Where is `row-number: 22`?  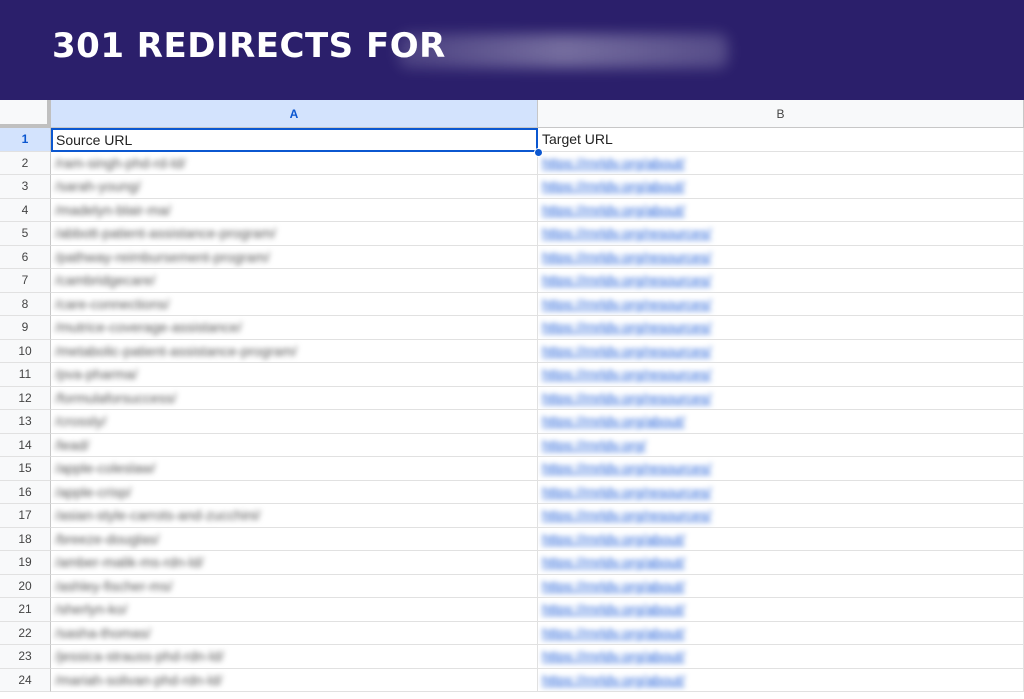 row-number: 22 is located at coordinates (25, 633).